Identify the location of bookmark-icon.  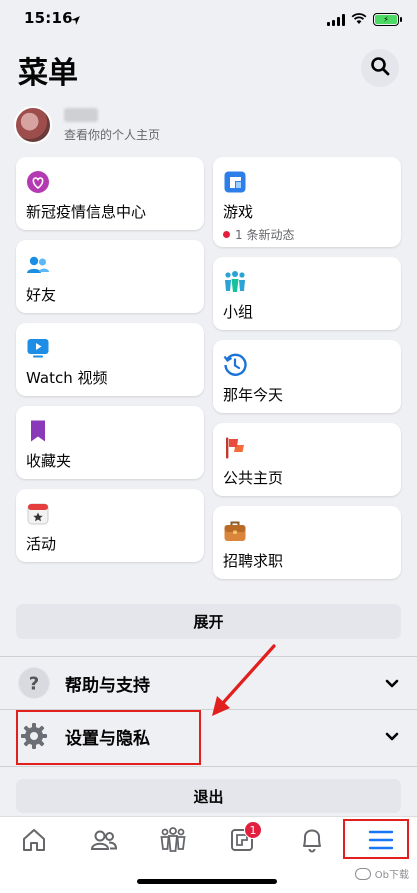
(38, 431).